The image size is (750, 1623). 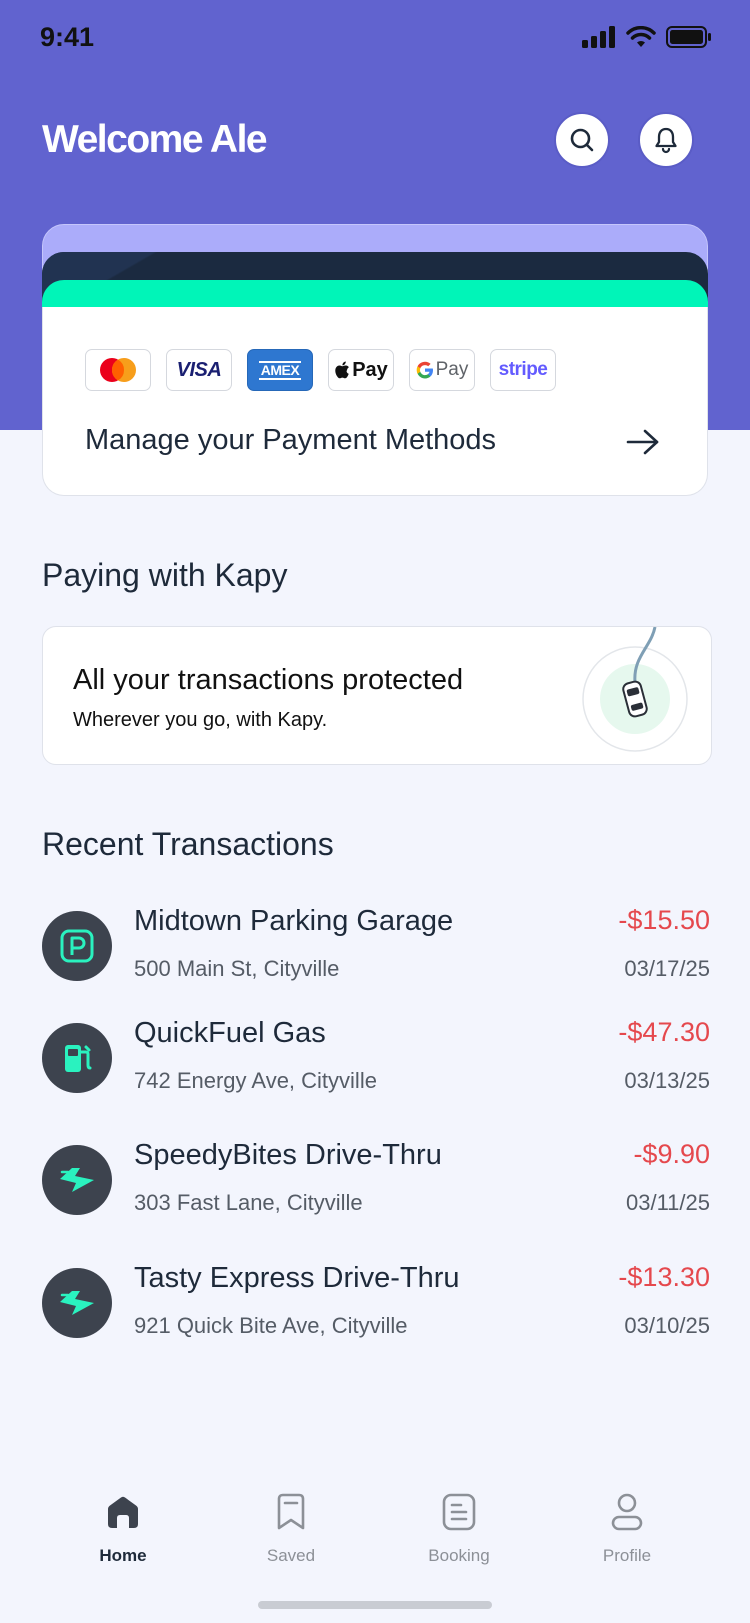 What do you see at coordinates (237, 968) in the screenshot?
I see `transaction-address: 500 Main St, Cityville` at bounding box center [237, 968].